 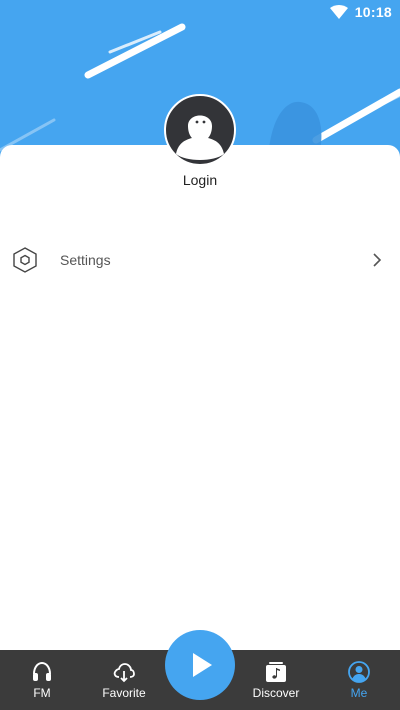 I want to click on settings-icon, so click(x=25, y=260).